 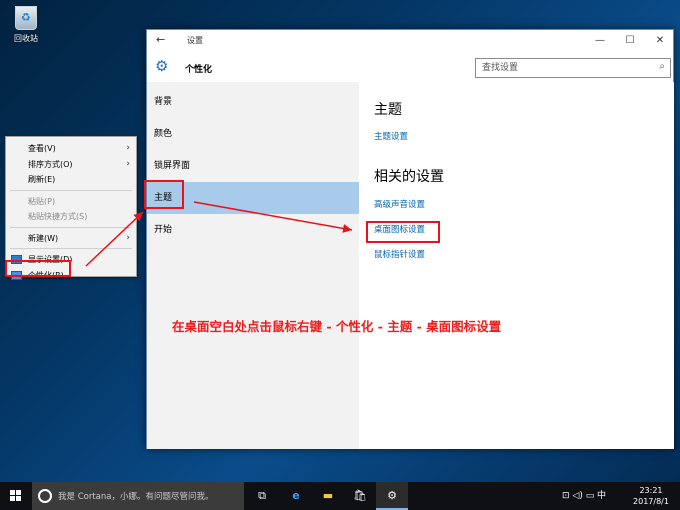 What do you see at coordinates (273, 217) in the screenshot?
I see `arrow-to-desktop-icons` at bounding box center [273, 217].